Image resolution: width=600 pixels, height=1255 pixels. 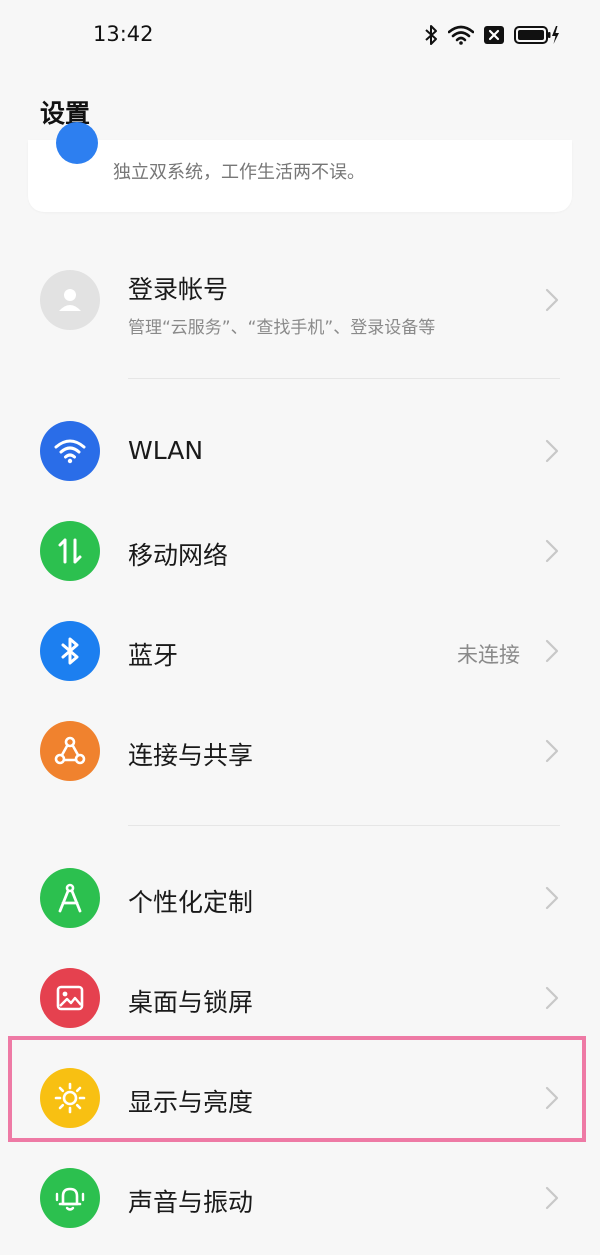 I want to click on dual-system-description: 独立双系统，工作生活两不误。, so click(x=239, y=172).